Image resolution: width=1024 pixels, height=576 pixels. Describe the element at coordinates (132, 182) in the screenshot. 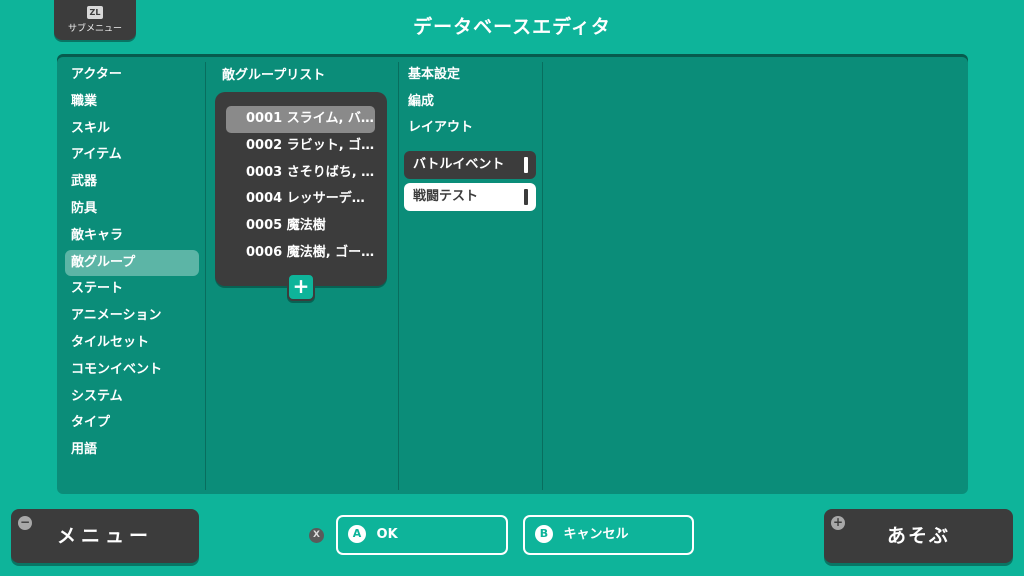

I see `category-item: 武器` at that location.